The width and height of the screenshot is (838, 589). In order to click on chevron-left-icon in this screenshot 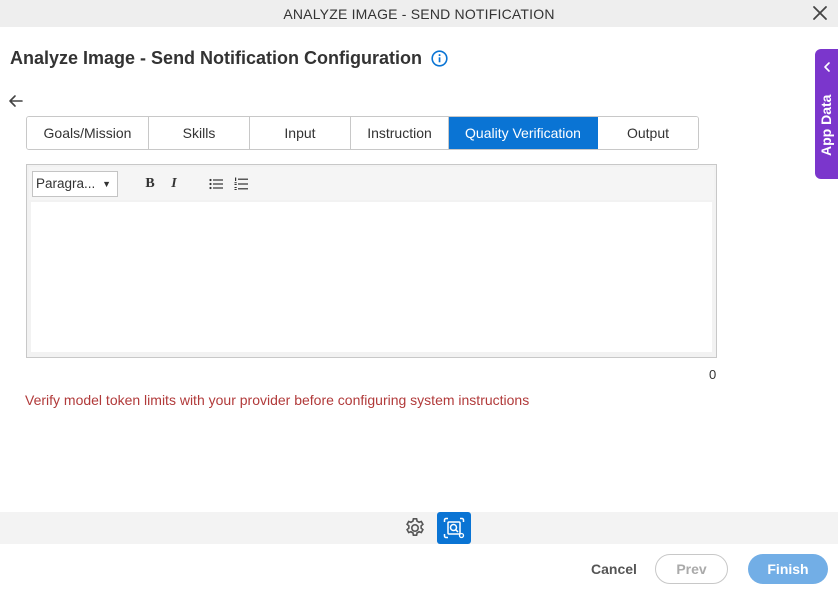, I will do `click(827, 66)`.